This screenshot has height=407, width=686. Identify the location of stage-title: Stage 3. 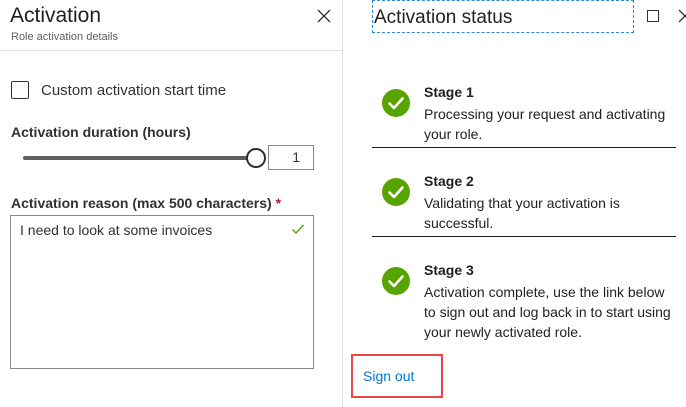
(449, 270).